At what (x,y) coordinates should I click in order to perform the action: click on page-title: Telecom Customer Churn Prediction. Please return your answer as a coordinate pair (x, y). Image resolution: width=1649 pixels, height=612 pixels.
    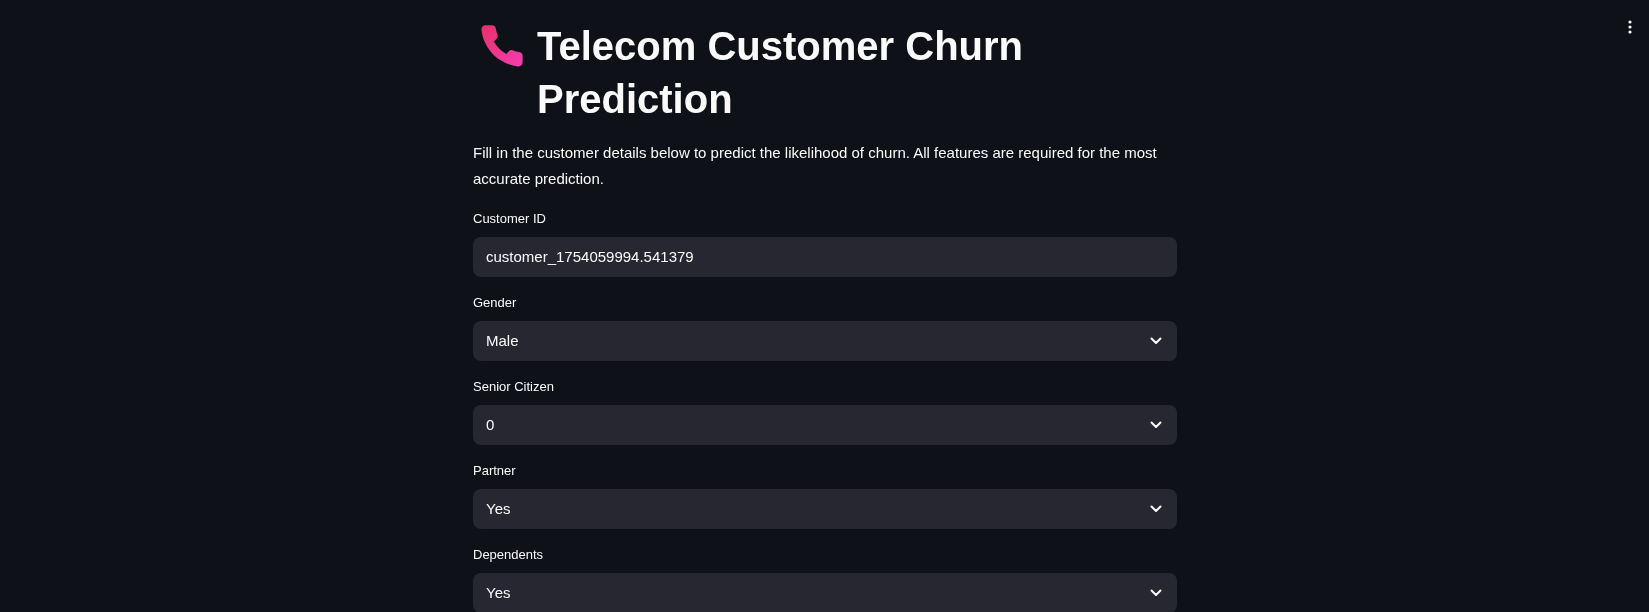
    Looking at the image, I should click on (780, 73).